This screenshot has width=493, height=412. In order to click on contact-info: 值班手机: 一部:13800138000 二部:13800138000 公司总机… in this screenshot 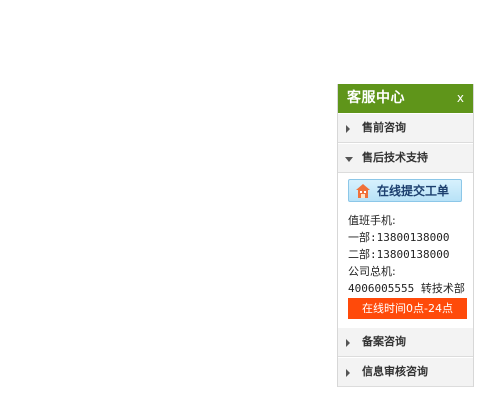, I will do `click(410, 254)`.